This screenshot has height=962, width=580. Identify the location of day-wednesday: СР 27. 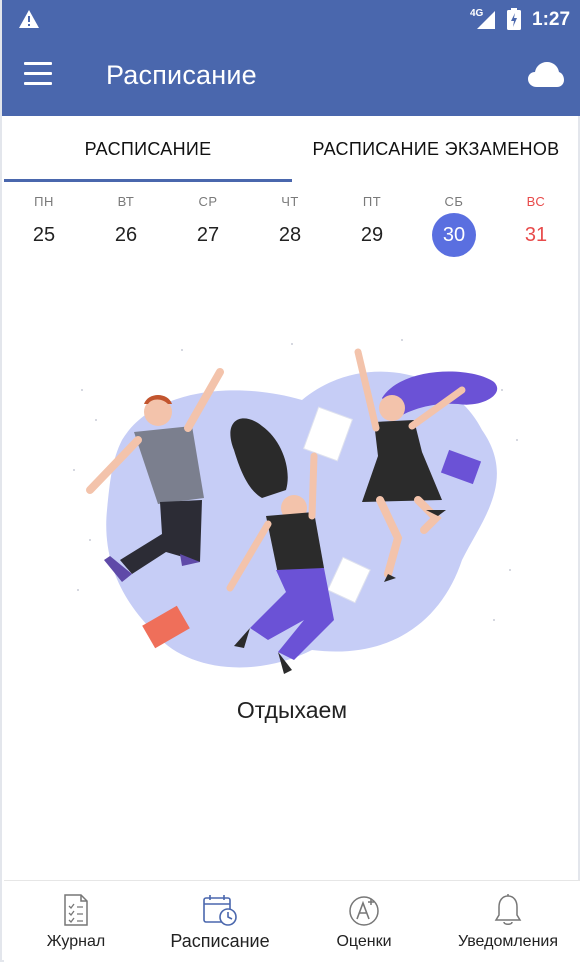
(208, 222).